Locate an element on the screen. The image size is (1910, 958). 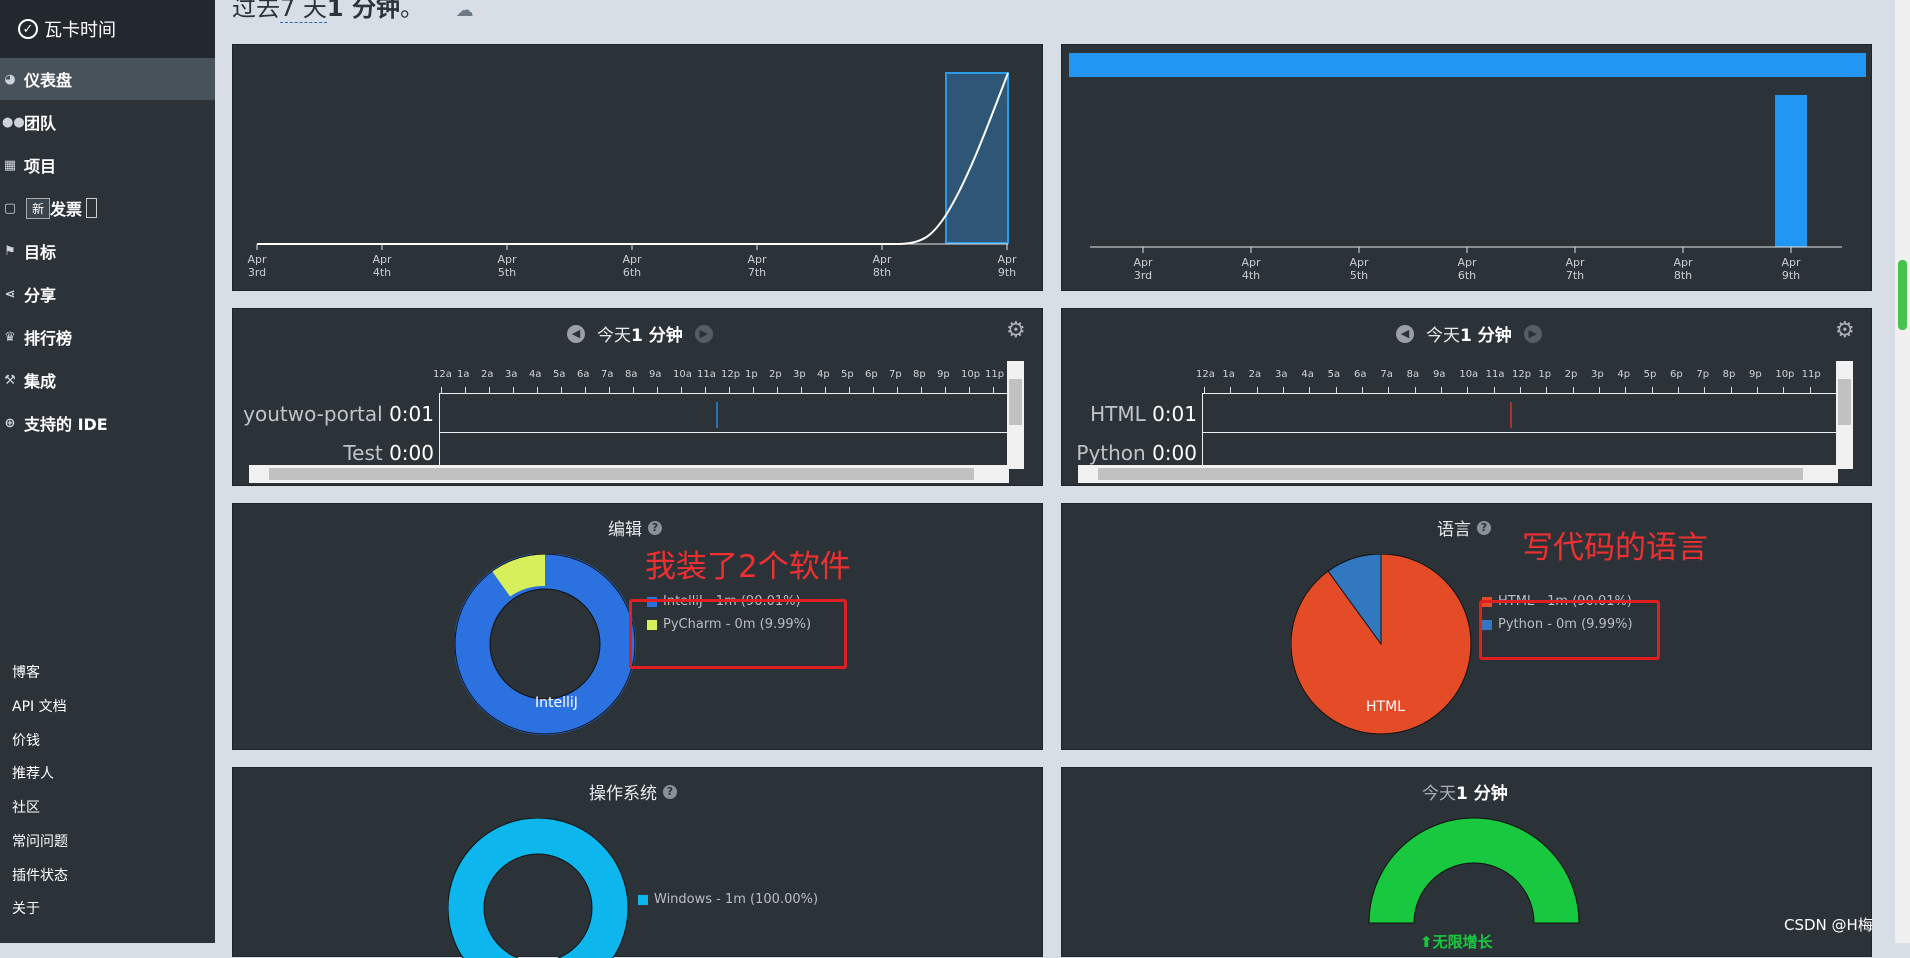
footer-link-pricing: 价钱 is located at coordinates (26, 740).